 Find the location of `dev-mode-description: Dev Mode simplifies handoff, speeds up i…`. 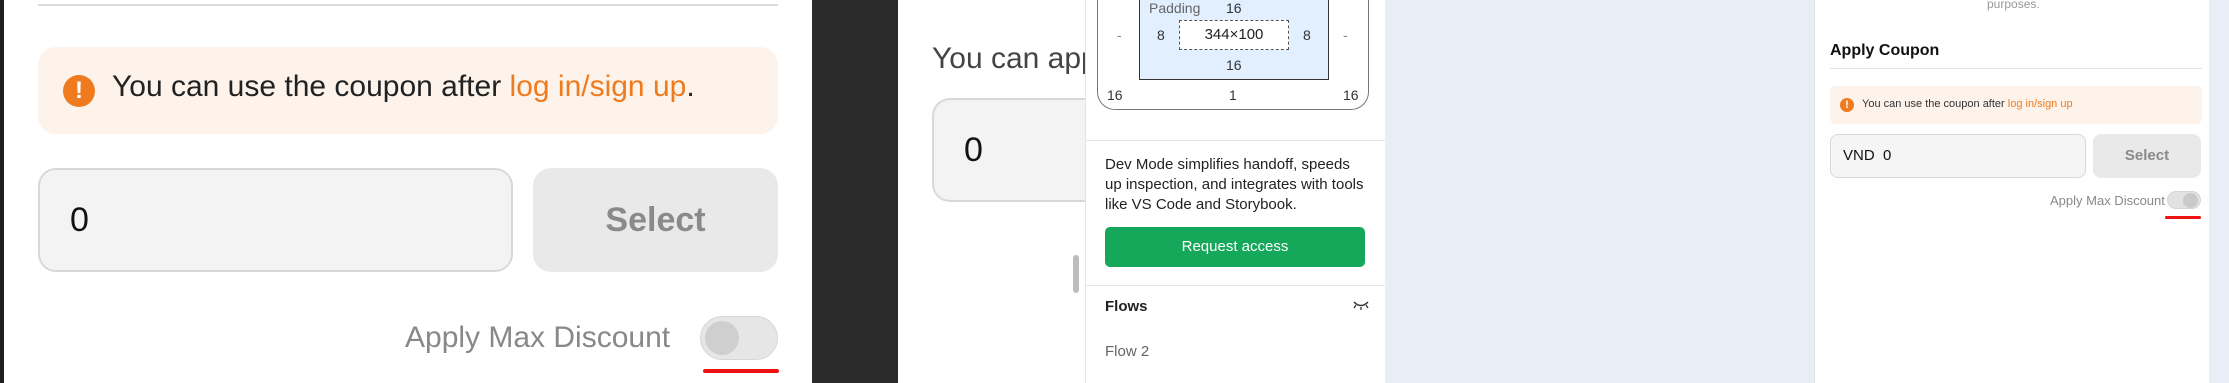

dev-mode-description: Dev Mode simplifies handoff, speeds up i… is located at coordinates (1234, 184).